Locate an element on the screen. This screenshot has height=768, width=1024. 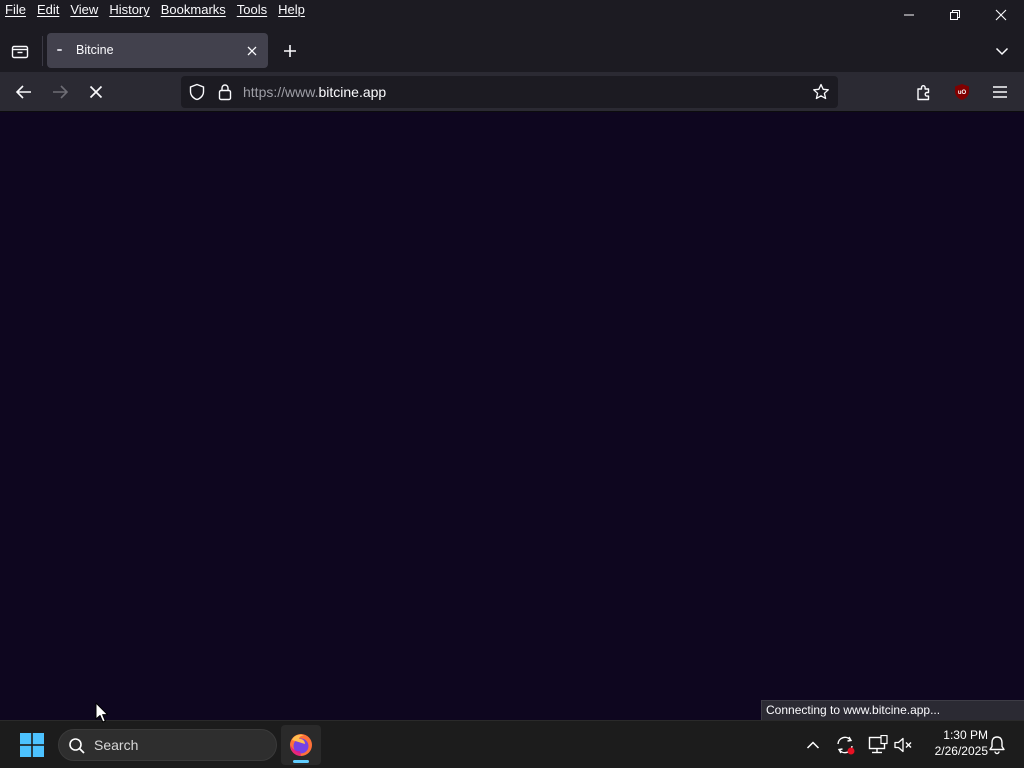
puzzle-icon is located at coordinates (923, 93).